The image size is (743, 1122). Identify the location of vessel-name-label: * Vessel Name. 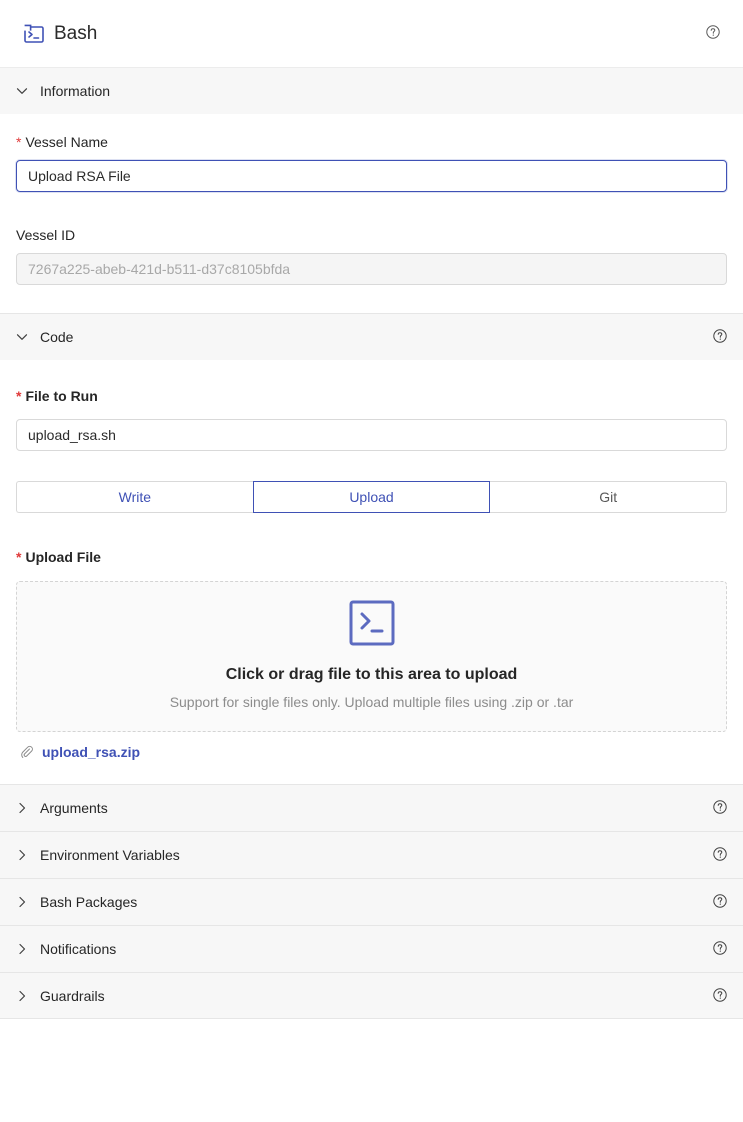
(62, 142).